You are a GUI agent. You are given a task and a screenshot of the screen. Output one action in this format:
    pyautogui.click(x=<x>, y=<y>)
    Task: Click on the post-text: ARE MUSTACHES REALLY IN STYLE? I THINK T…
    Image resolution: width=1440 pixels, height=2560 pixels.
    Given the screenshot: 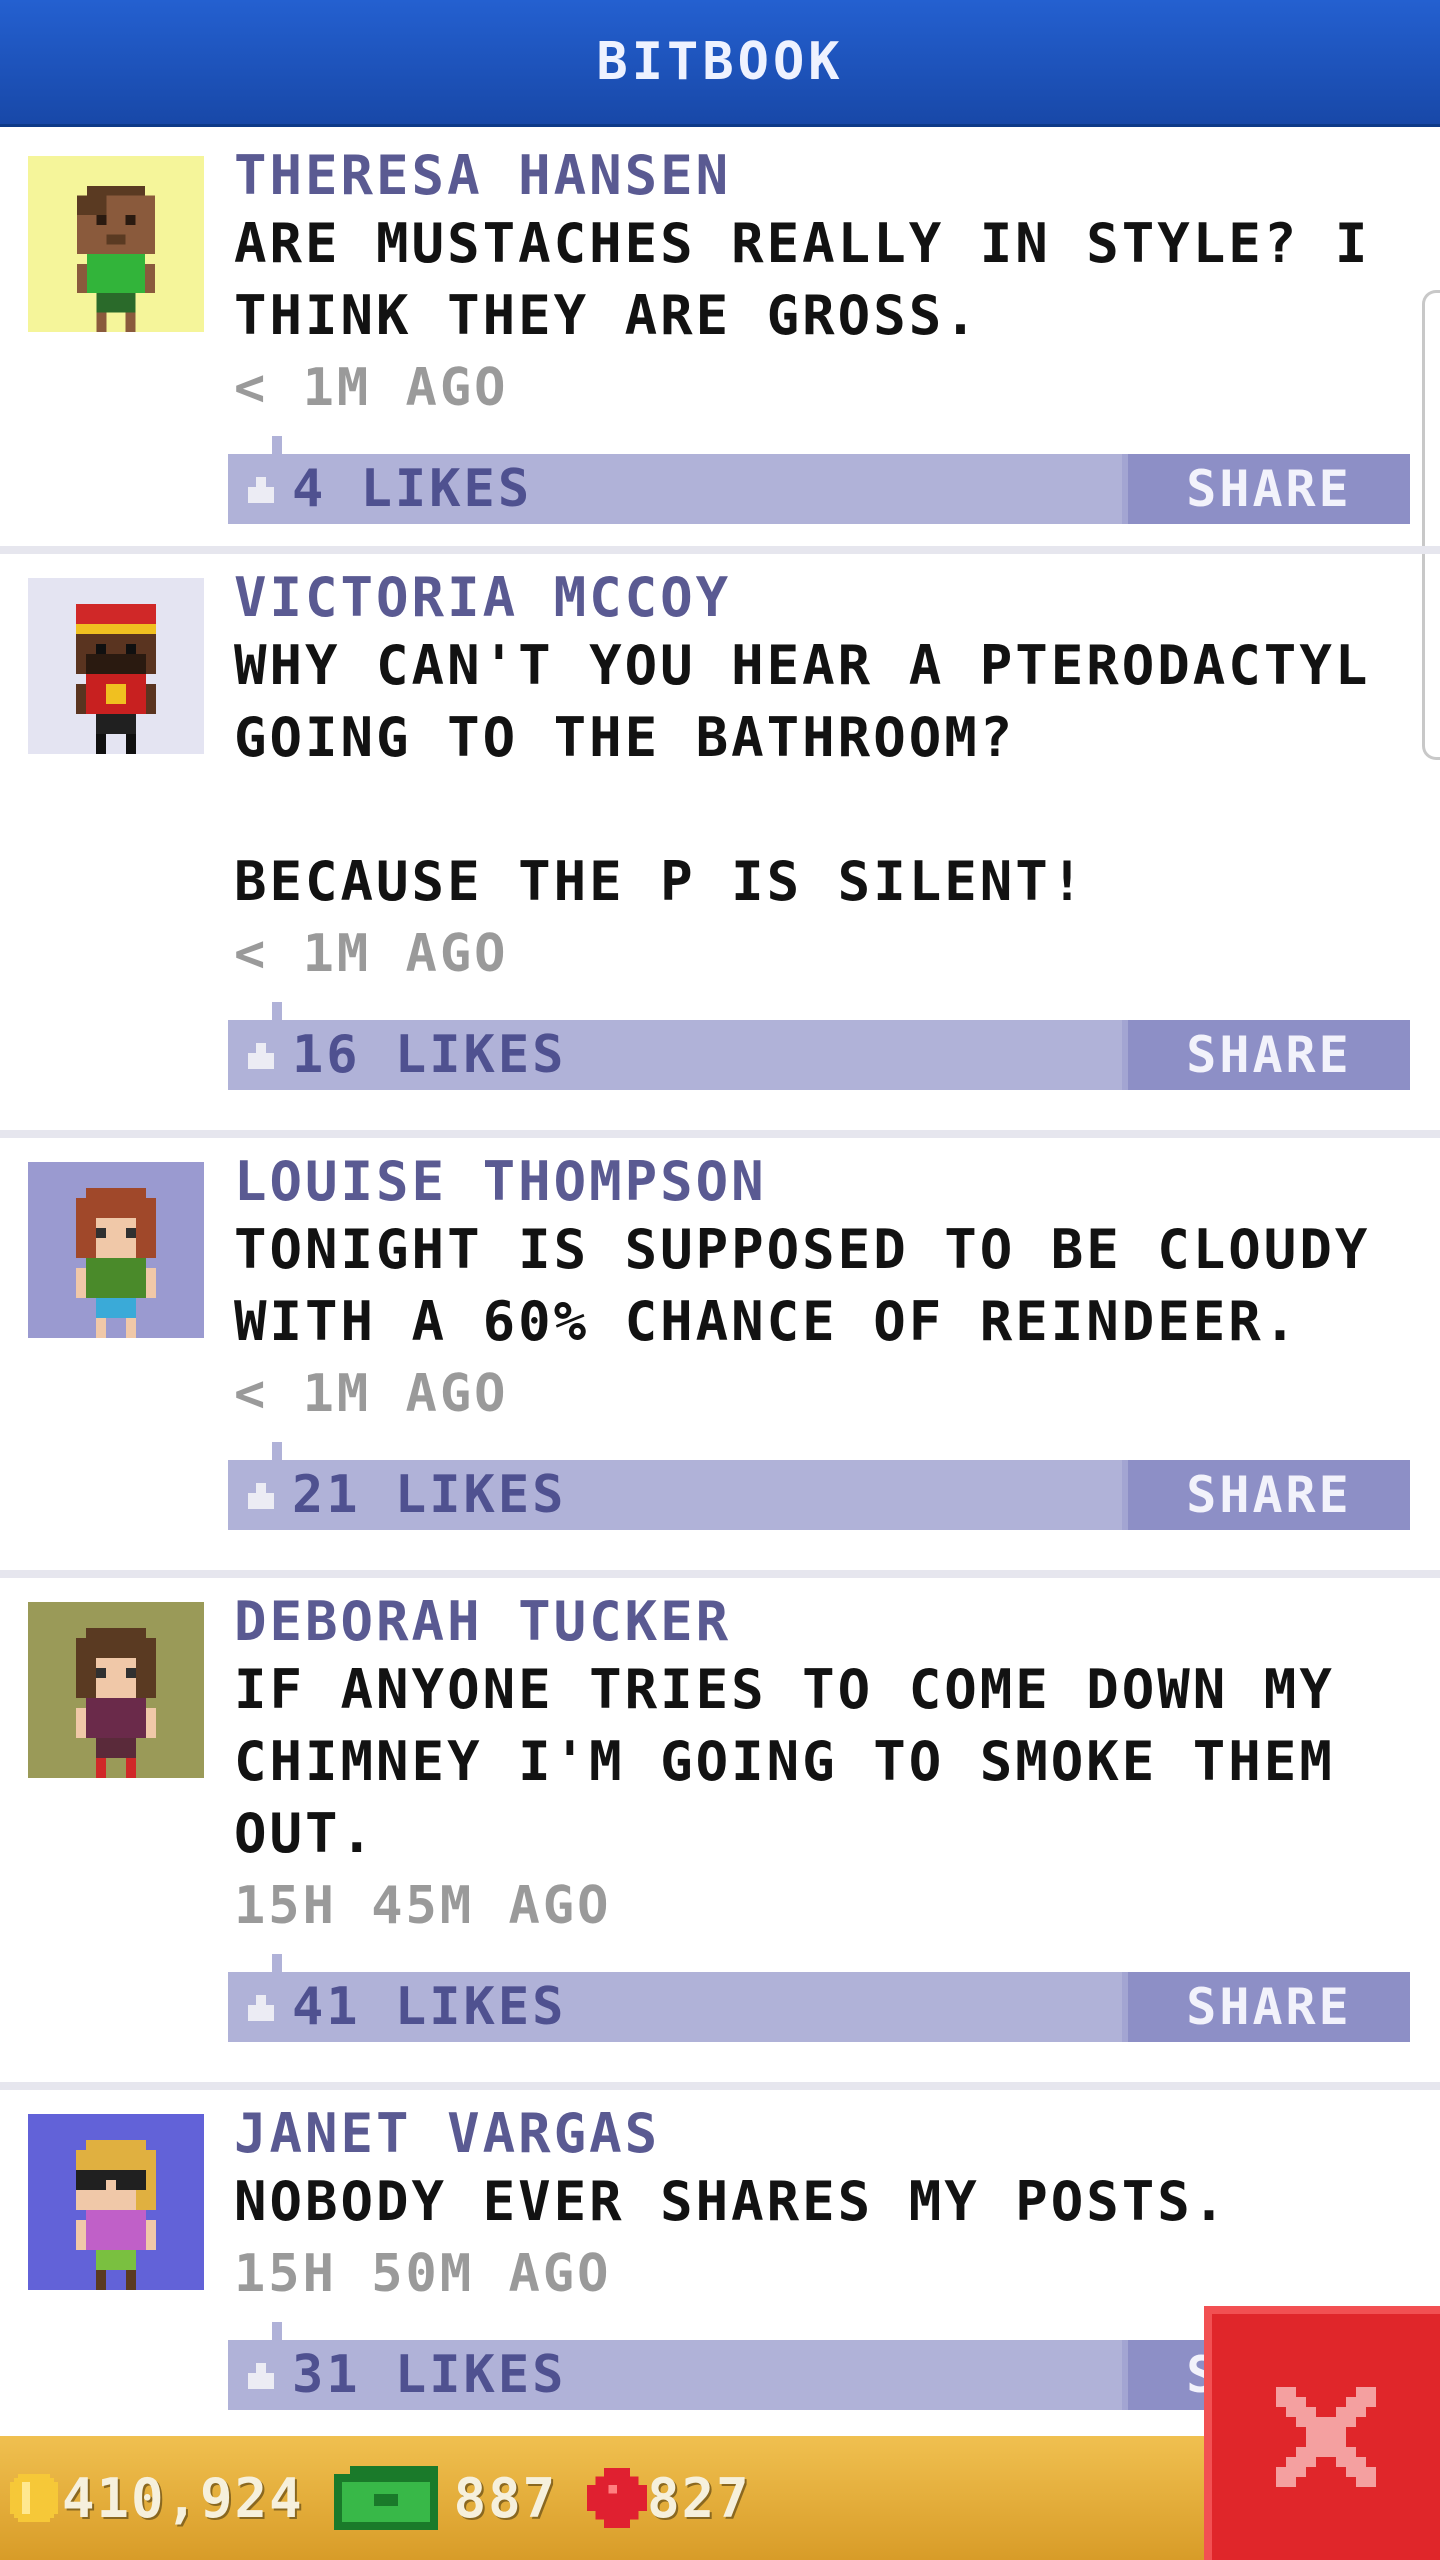 What is the action you would take?
    pyautogui.click(x=802, y=279)
    